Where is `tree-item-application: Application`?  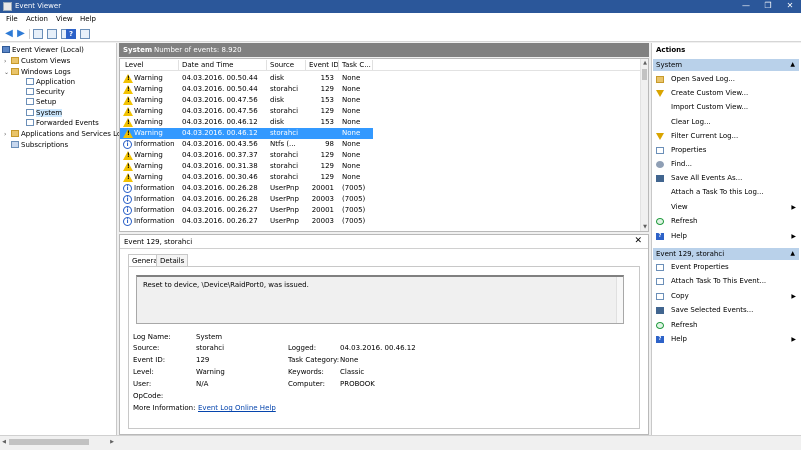
tree-item-application: Application is located at coordinates (50, 82).